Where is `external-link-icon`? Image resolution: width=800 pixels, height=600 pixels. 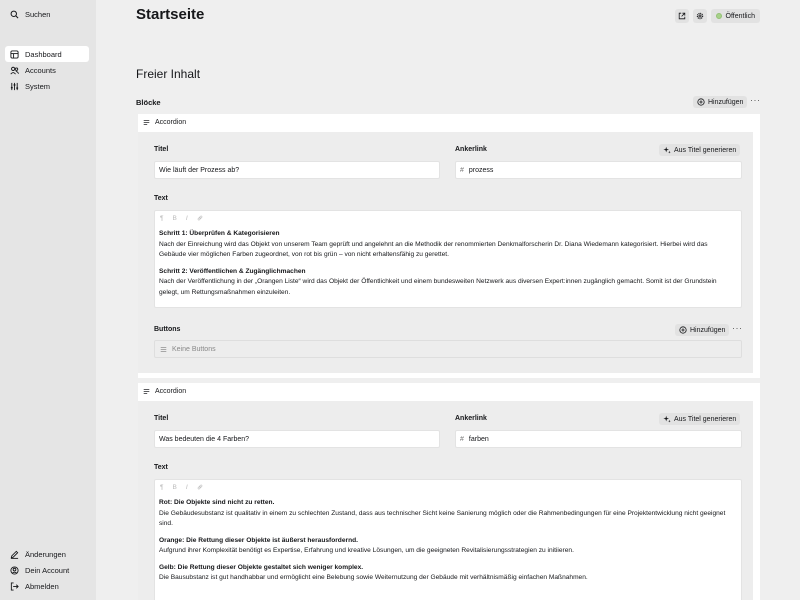
external-link-icon is located at coordinates (681, 16).